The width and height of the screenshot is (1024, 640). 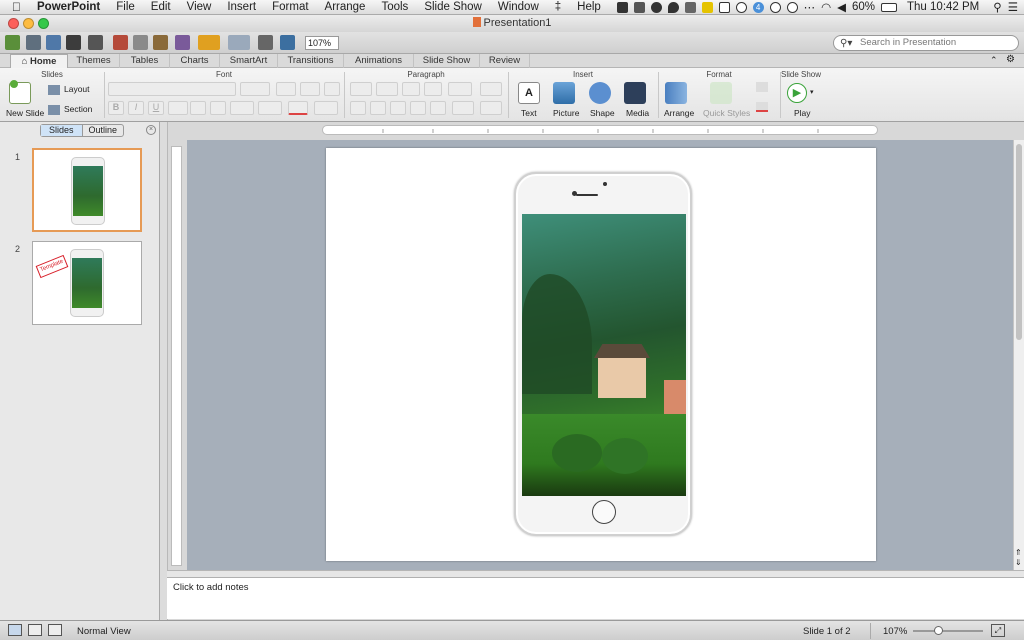 What do you see at coordinates (140, 42) in the screenshot?
I see `copy-icon` at bounding box center [140, 42].